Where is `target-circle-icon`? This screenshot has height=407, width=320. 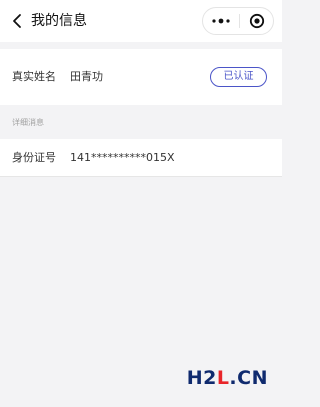 target-circle-icon is located at coordinates (257, 21).